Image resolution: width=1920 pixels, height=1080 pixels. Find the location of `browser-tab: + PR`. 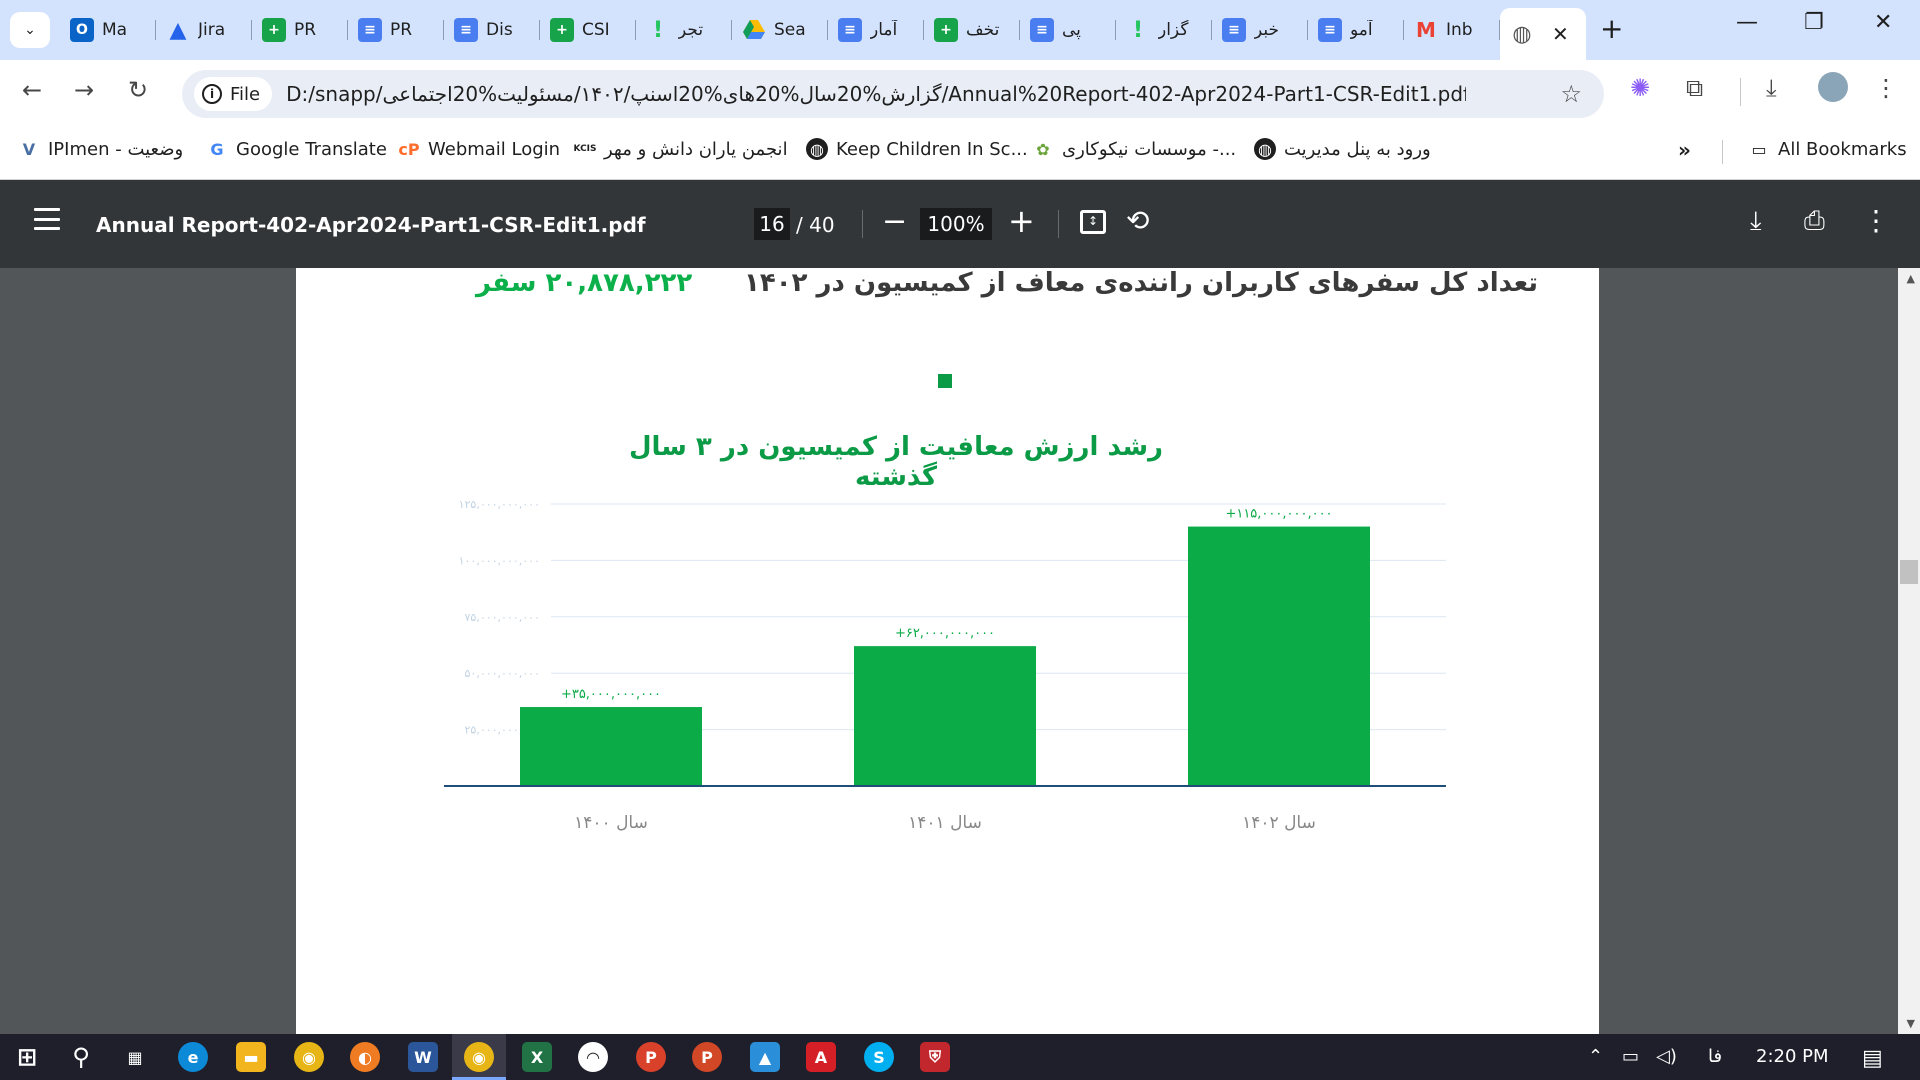

browser-tab: + PR is located at coordinates (300, 30).